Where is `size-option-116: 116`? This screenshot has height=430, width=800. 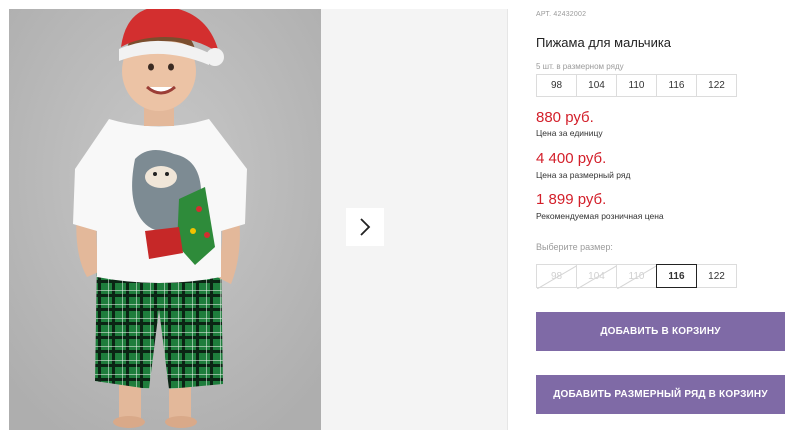
size-option-116: 116 is located at coordinates (676, 276).